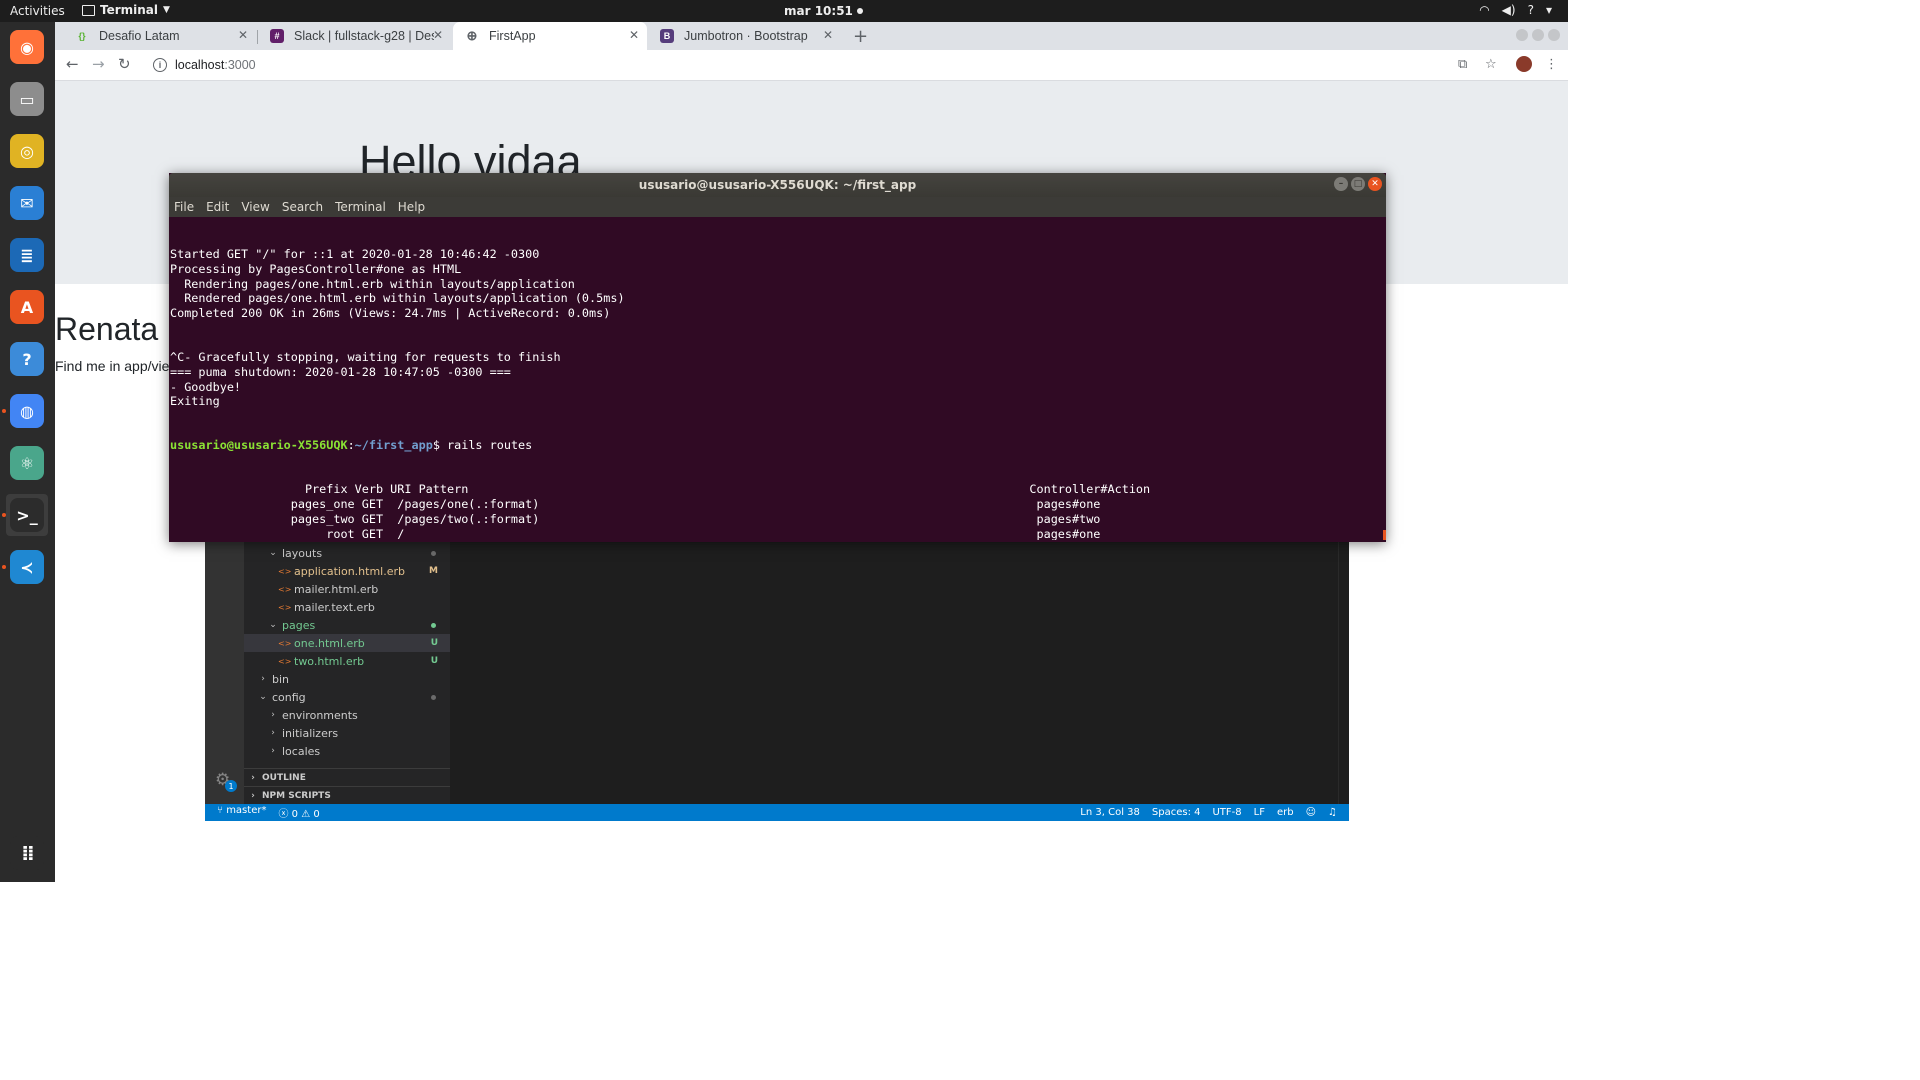 The width and height of the screenshot is (1920, 1080). What do you see at coordinates (1554, 35) in the screenshot?
I see `close-window-button` at bounding box center [1554, 35].